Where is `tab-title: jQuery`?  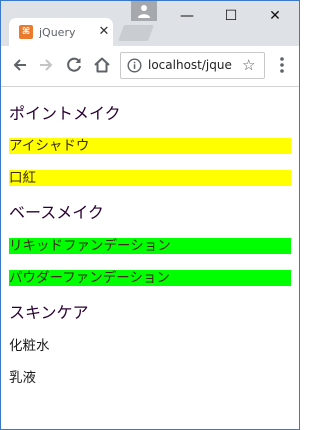
tab-title: jQuery is located at coordinates (57, 32).